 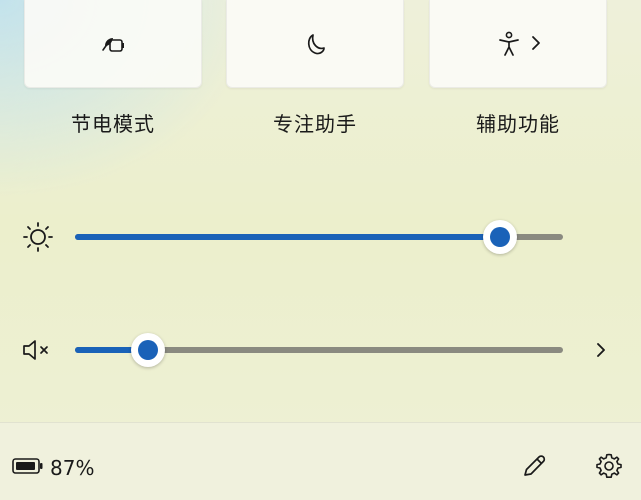 I want to click on battery-icon, so click(x=28, y=466).